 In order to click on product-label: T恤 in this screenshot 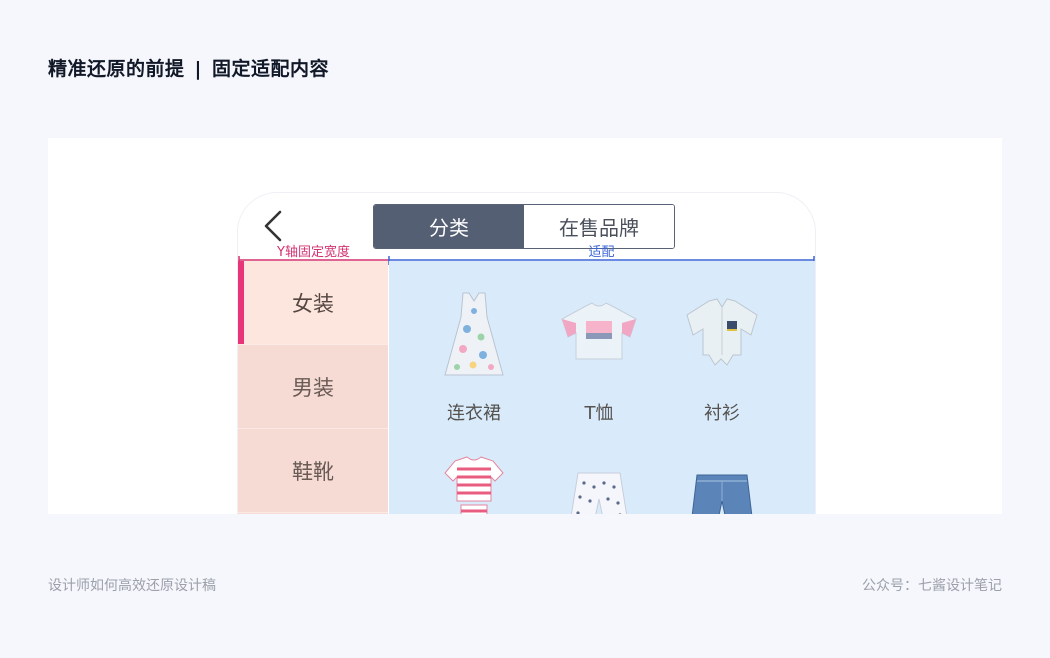, I will do `click(599, 413)`.